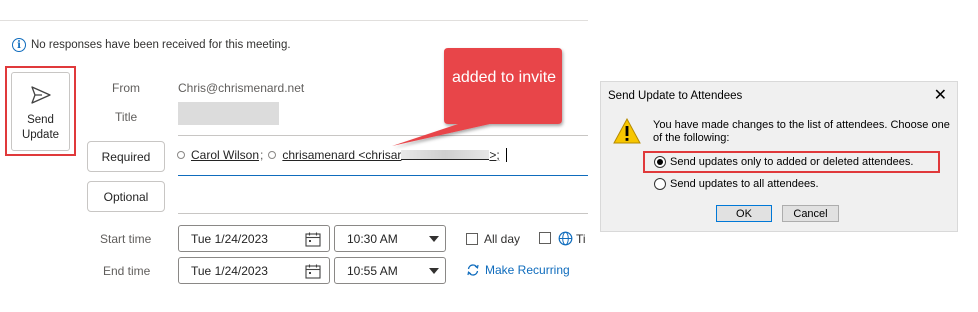  I want to click on time-zones-checkbox, so click(545, 238).